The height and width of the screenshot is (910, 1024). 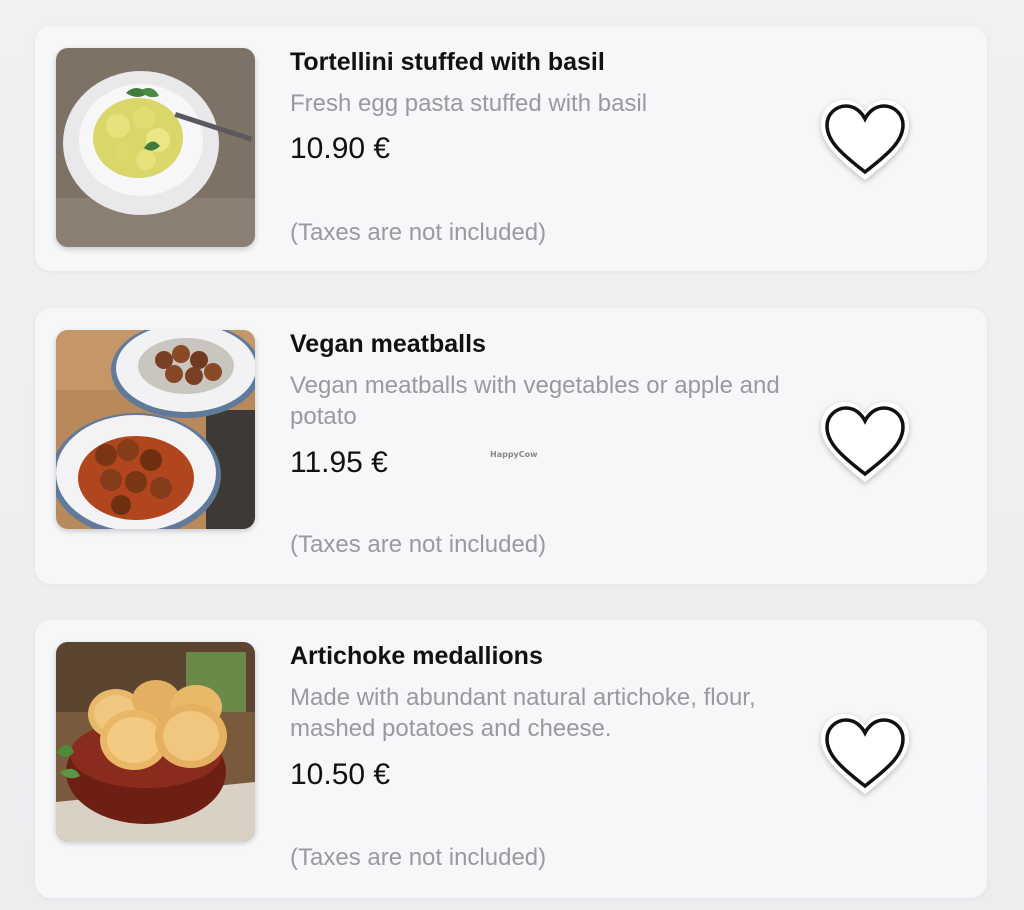 I want to click on dish-name: Tortellini stuffed with basil, so click(x=447, y=62).